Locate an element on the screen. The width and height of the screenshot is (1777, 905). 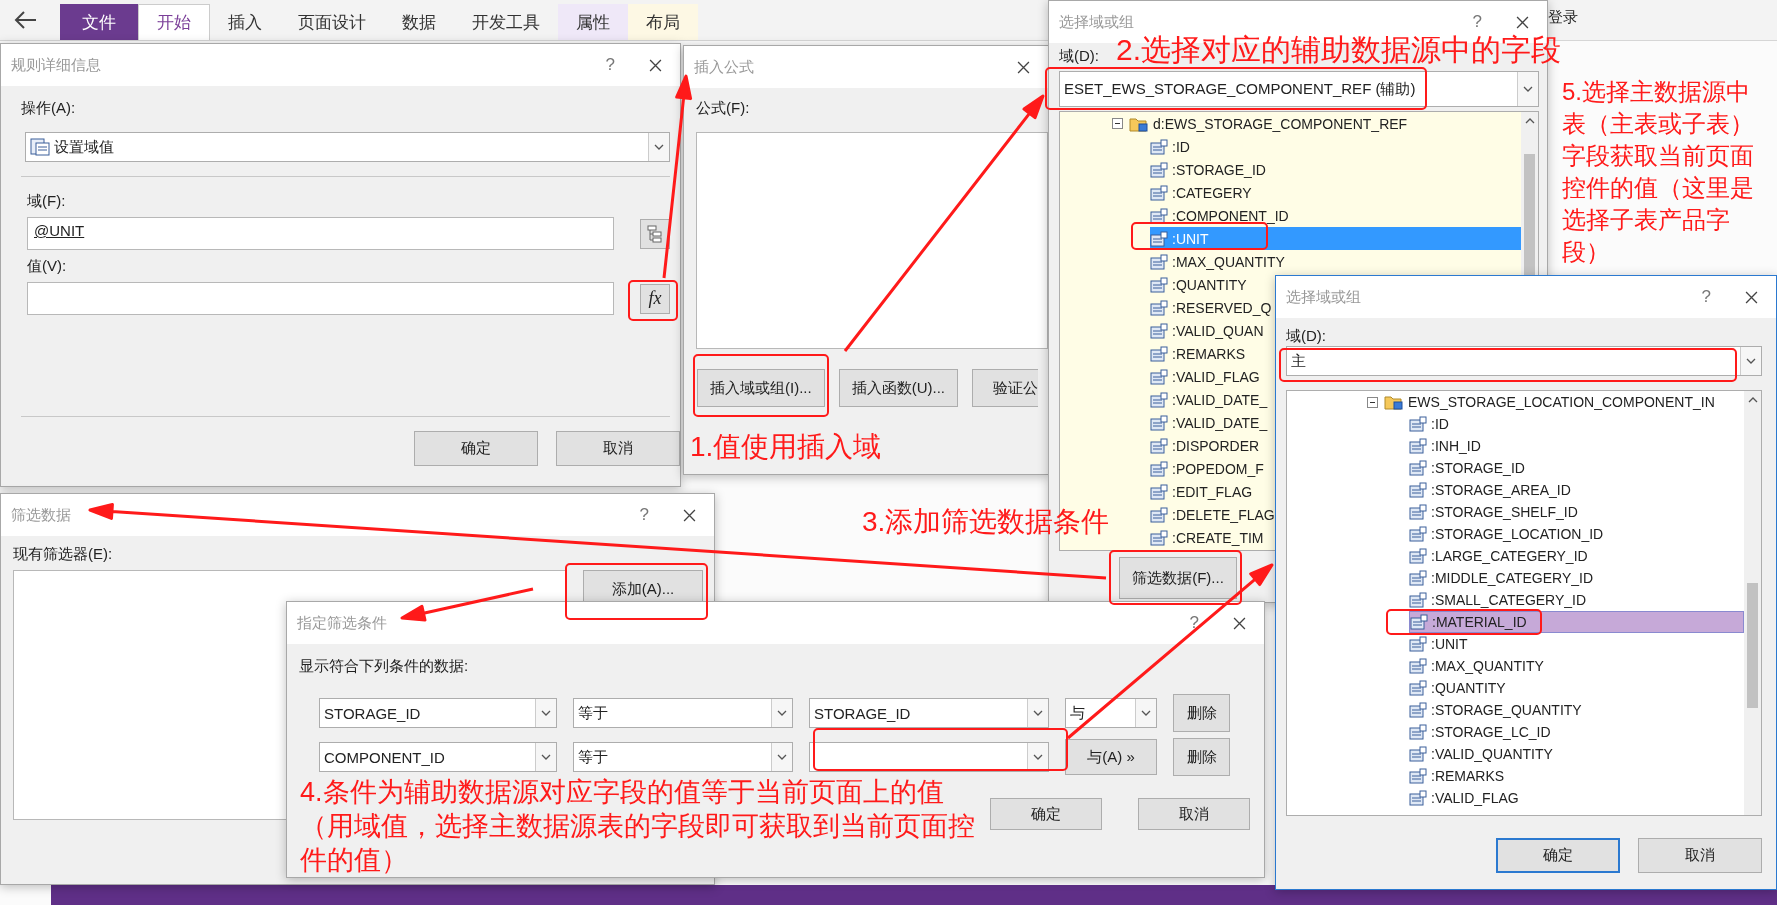
dialog-title: 规则详细信息 is located at coordinates (56, 65).